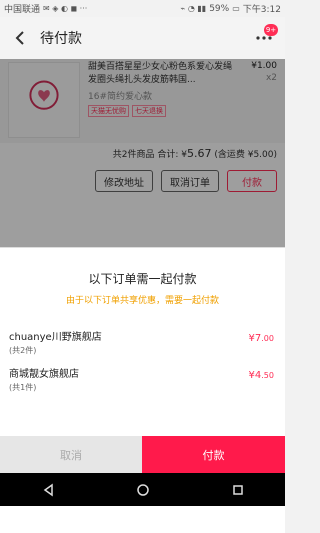 This screenshot has height=533, width=320. I want to click on page-title: 待付款, so click(61, 39).